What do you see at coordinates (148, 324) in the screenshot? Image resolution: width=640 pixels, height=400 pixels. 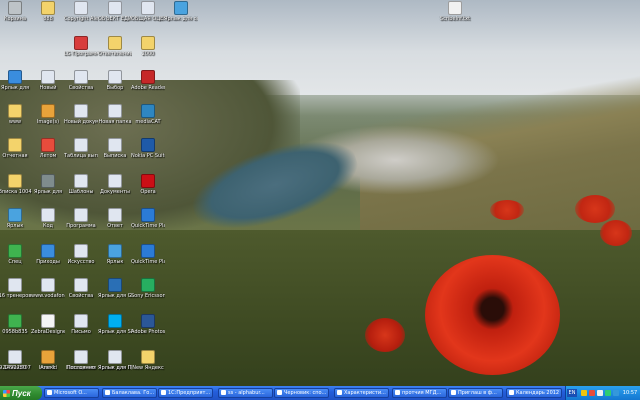 I see `desktop-icon: Adobe Photoshop` at bounding box center [148, 324].